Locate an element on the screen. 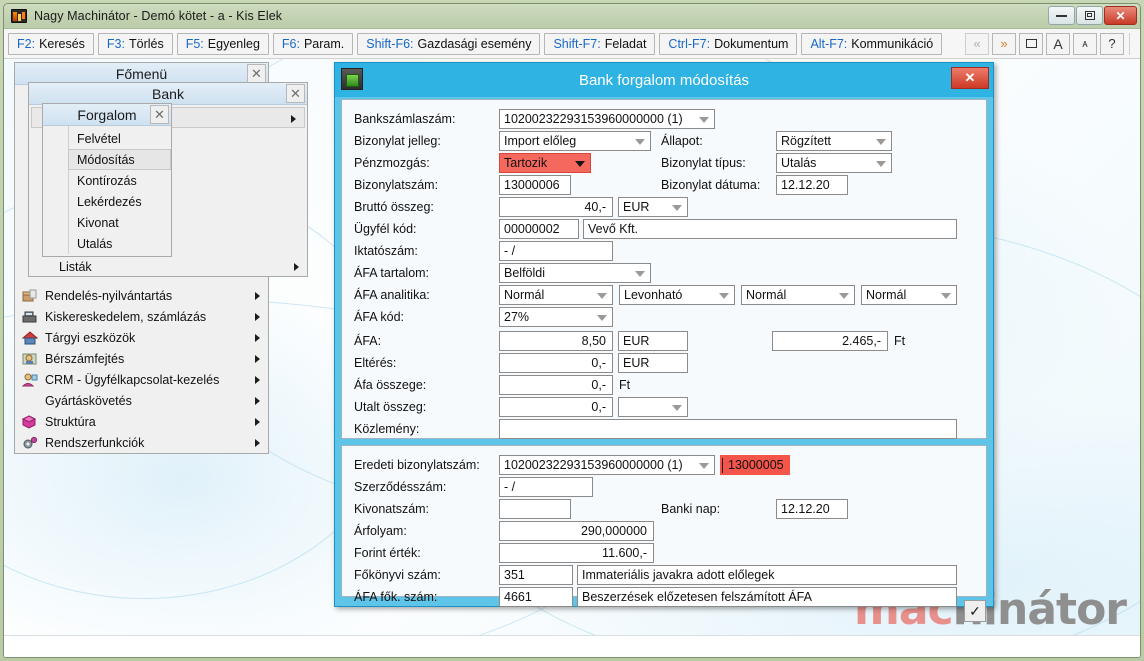  afa-osszege-input: 0,- is located at coordinates (556, 384).